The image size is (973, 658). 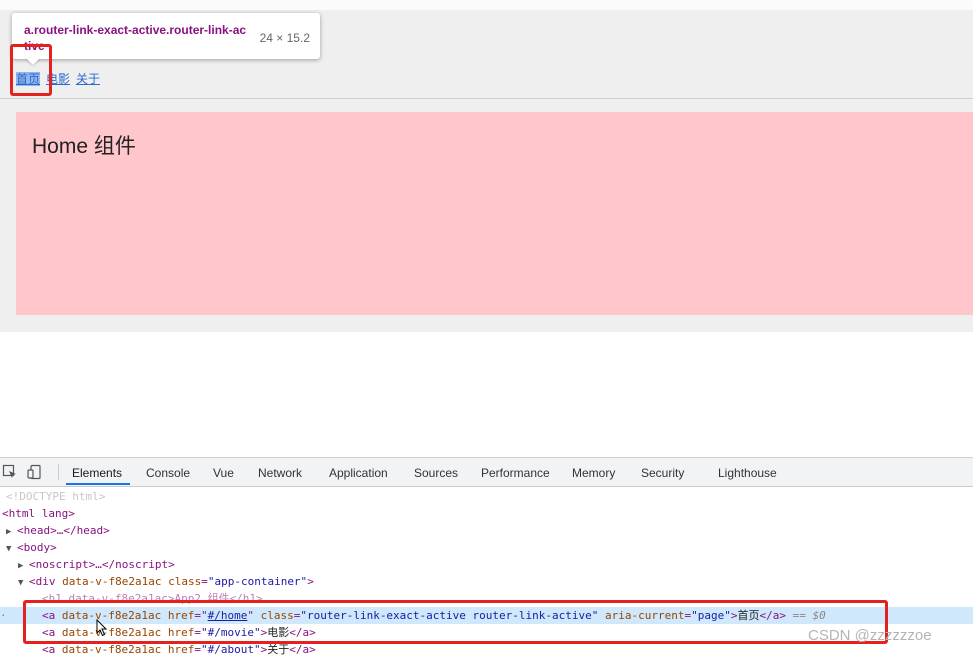 What do you see at coordinates (31, 547) in the screenshot?
I see `dom-line-body: ▼ <body>` at bounding box center [31, 547].